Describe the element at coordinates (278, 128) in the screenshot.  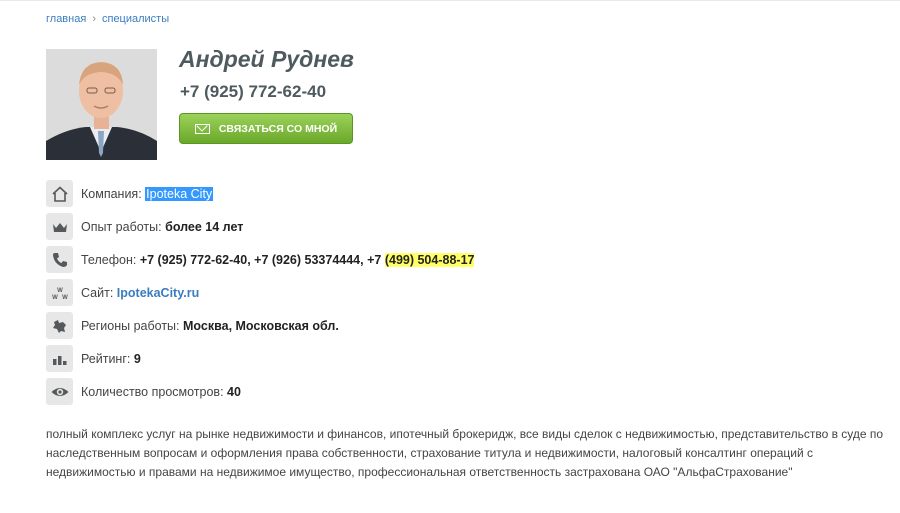
I see `contact-me-button-label: СВЯЗАТЬСЯ СО МНОЙ` at that location.